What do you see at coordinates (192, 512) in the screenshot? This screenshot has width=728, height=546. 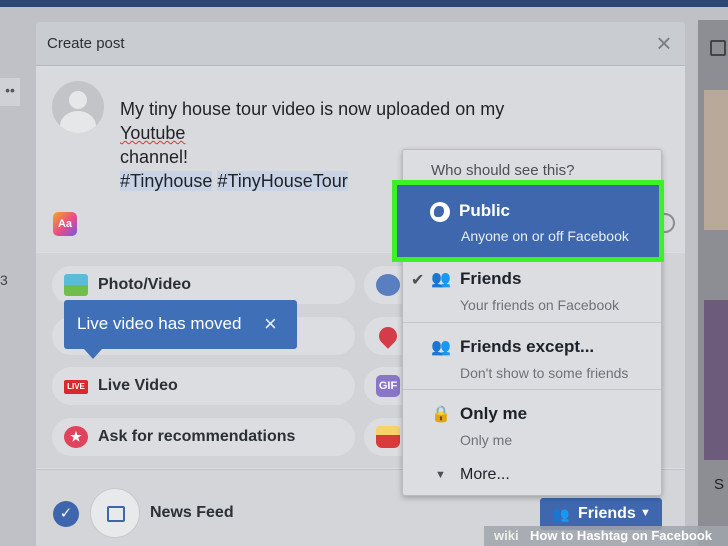 I see `news-feed-label: News Feed` at bounding box center [192, 512].